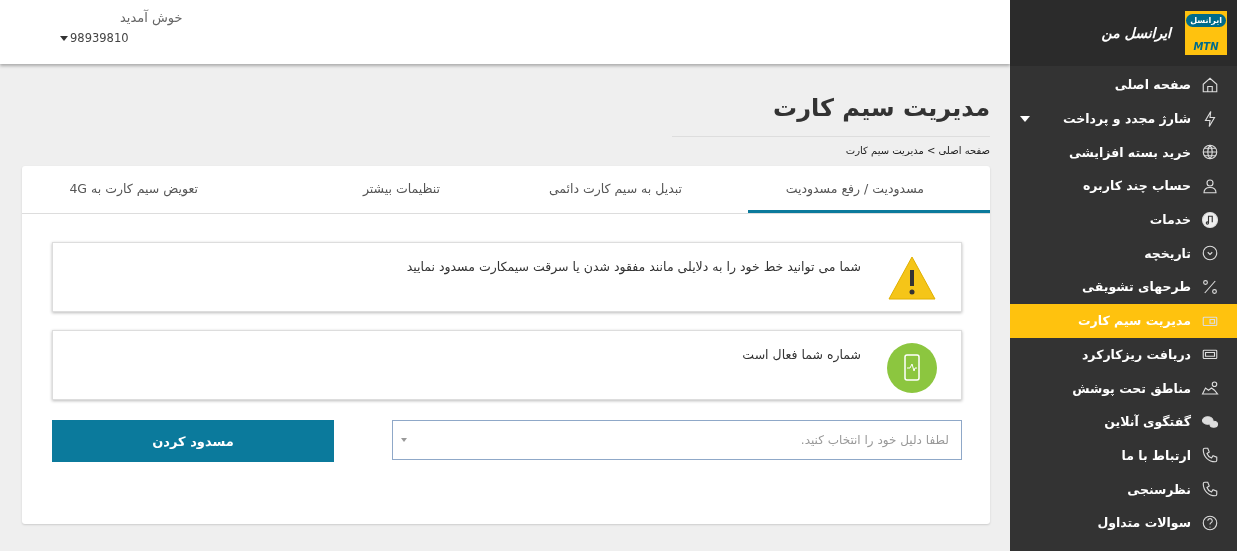 The image size is (1237, 551). What do you see at coordinates (1123, 287) in the screenshot?
I see `sidebar-item: طرحهای تشویقی` at bounding box center [1123, 287].